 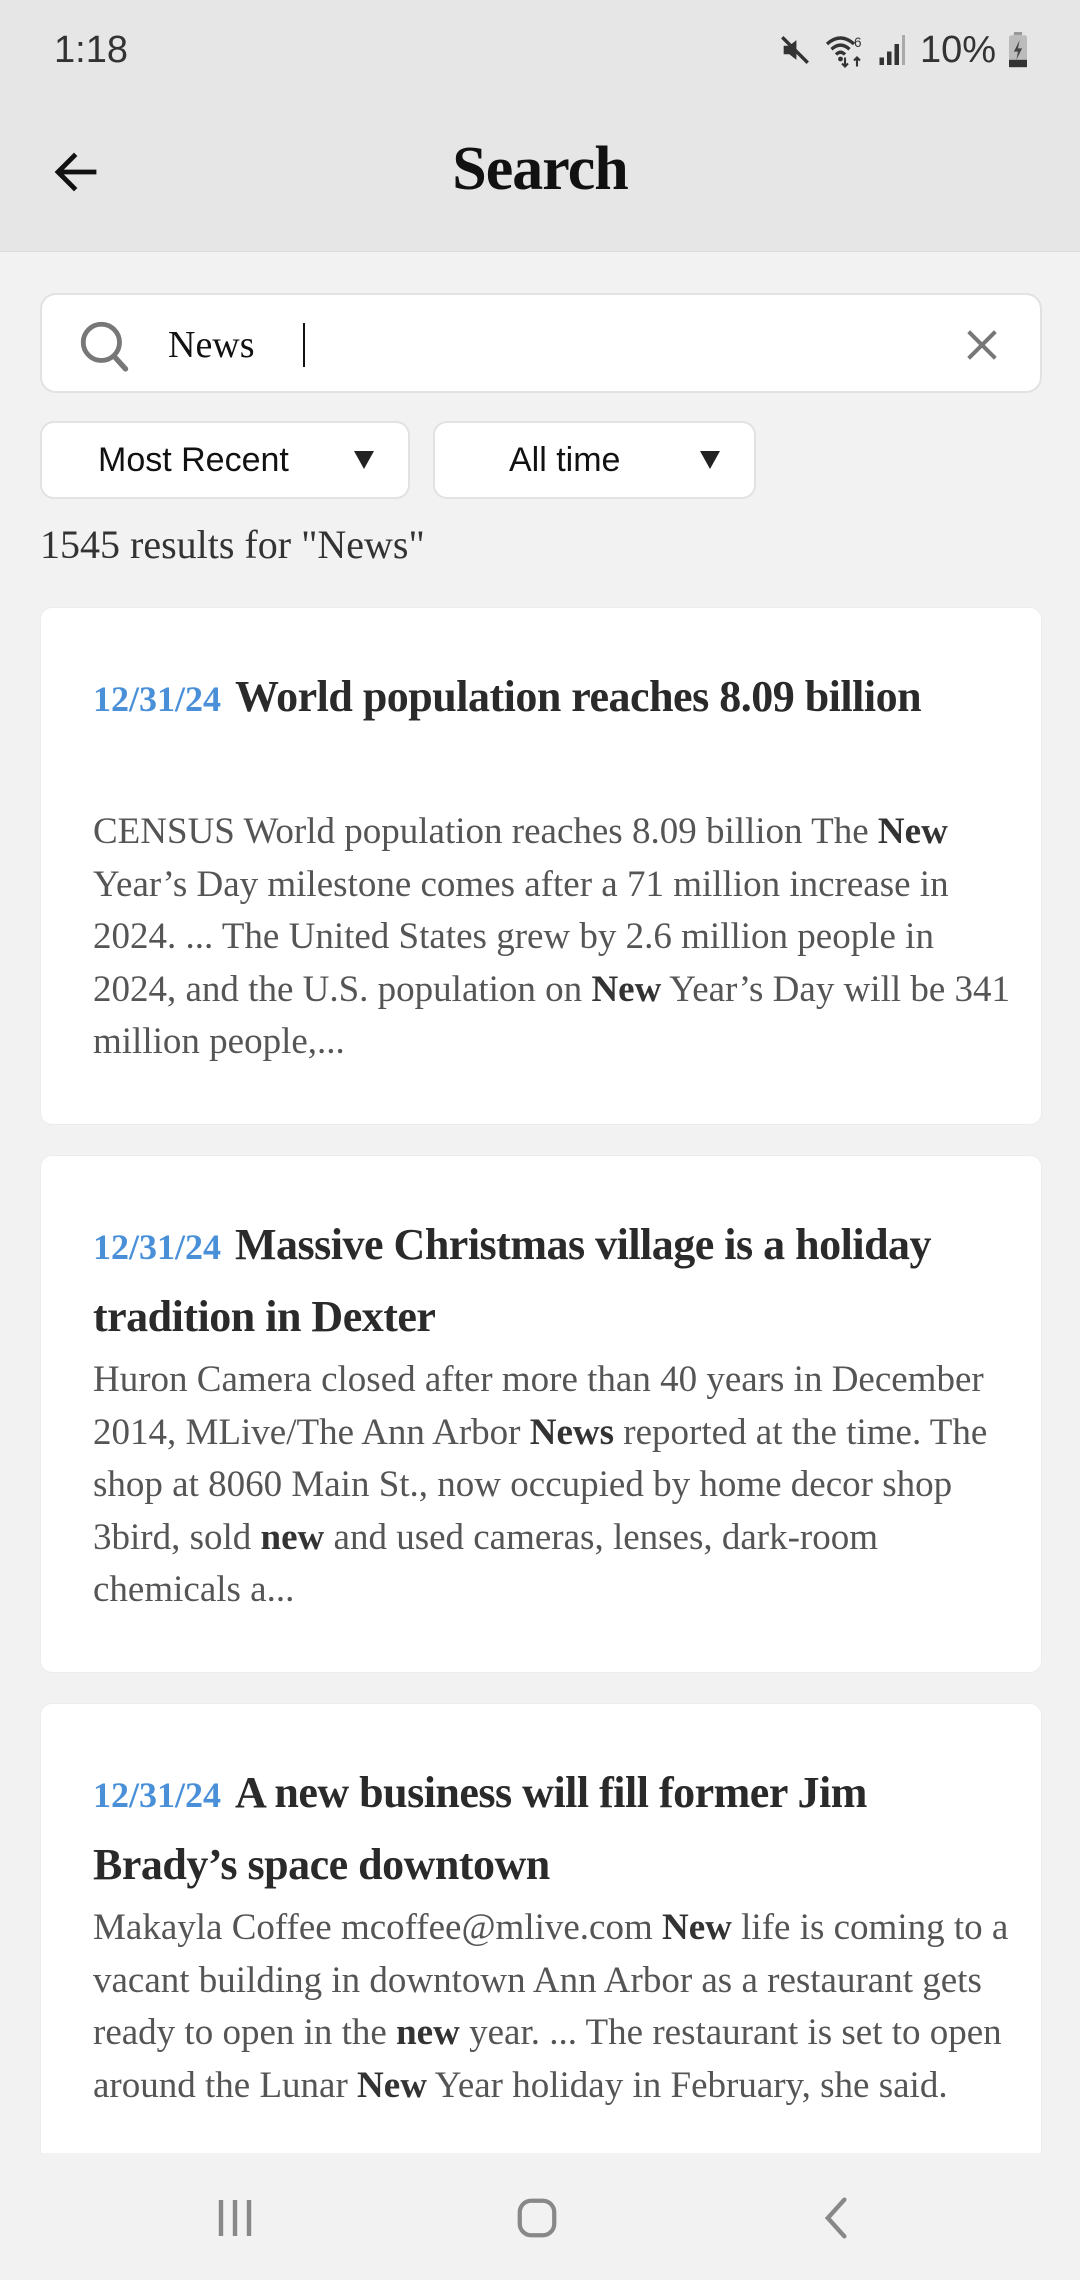 I want to click on signal-icon, so click(x=893, y=50).